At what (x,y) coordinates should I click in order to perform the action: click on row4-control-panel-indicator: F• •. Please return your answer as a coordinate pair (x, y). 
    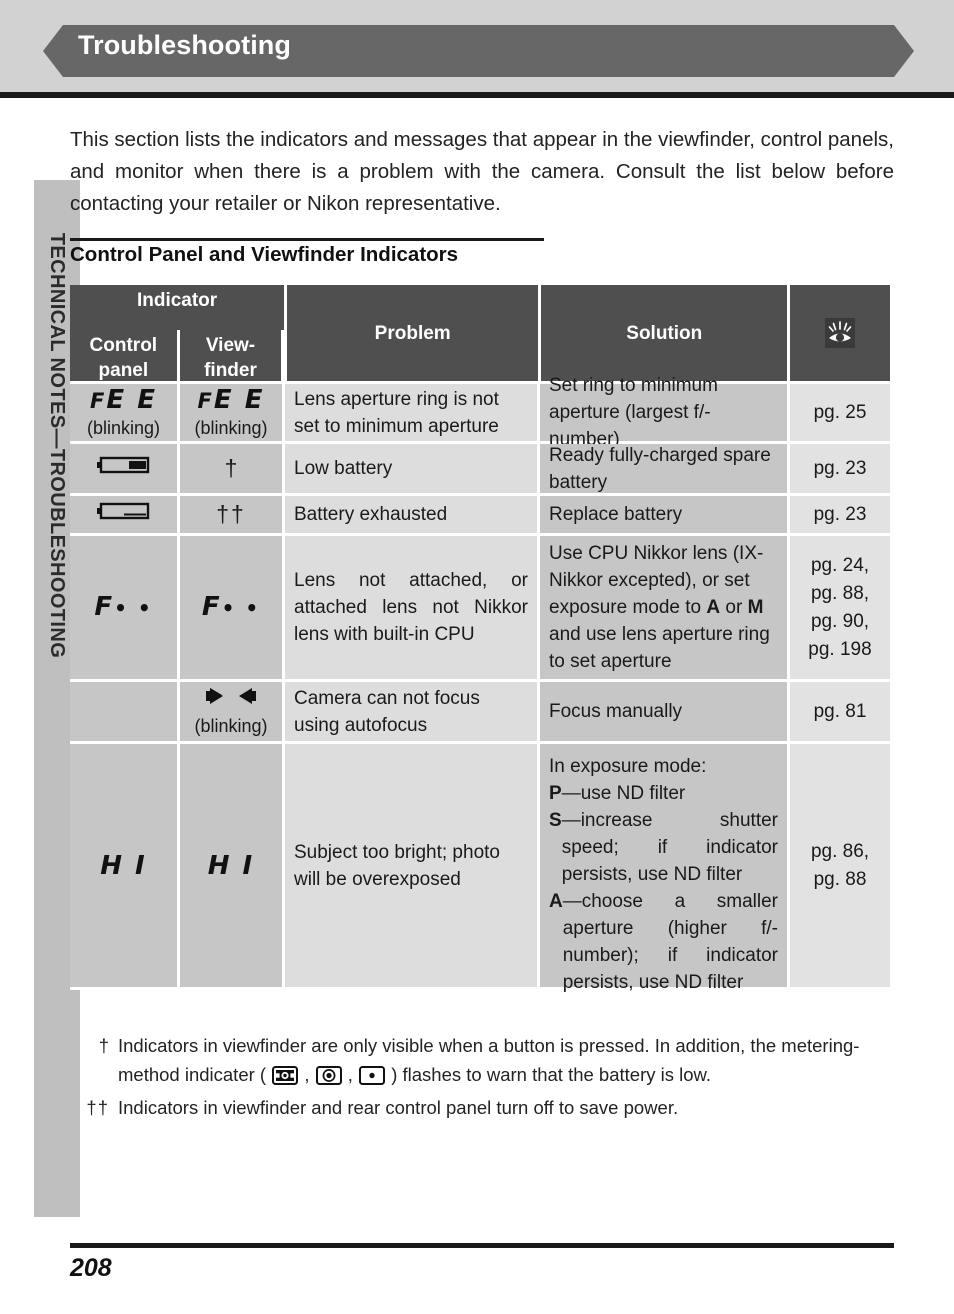
    Looking at the image, I should click on (125, 609).